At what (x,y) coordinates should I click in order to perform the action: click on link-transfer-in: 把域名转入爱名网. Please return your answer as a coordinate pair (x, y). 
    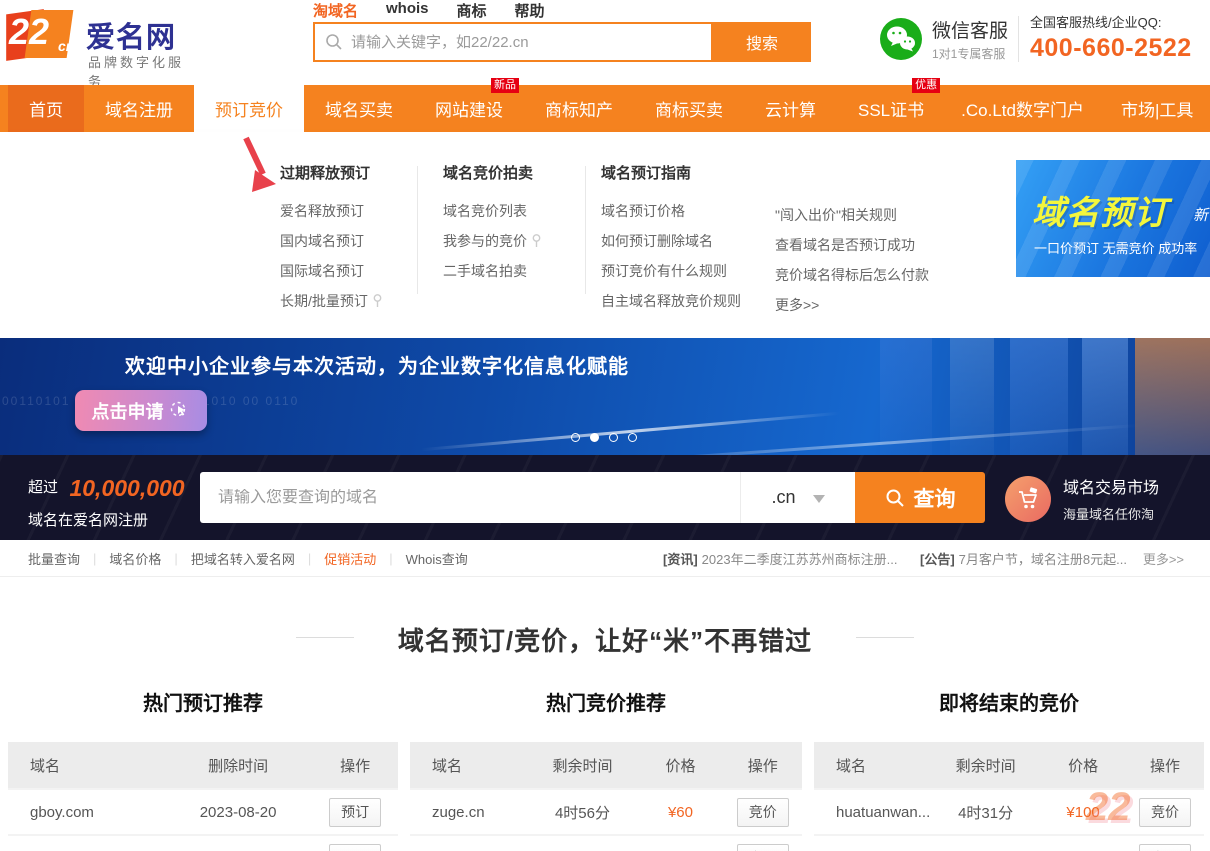
    Looking at the image, I should click on (243, 558).